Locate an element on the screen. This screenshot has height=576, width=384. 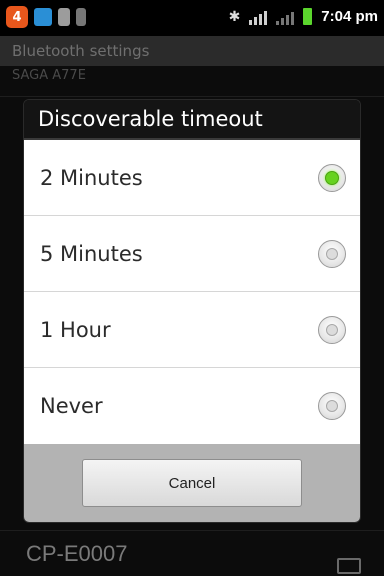
battery-icon is located at coordinates (308, 16).